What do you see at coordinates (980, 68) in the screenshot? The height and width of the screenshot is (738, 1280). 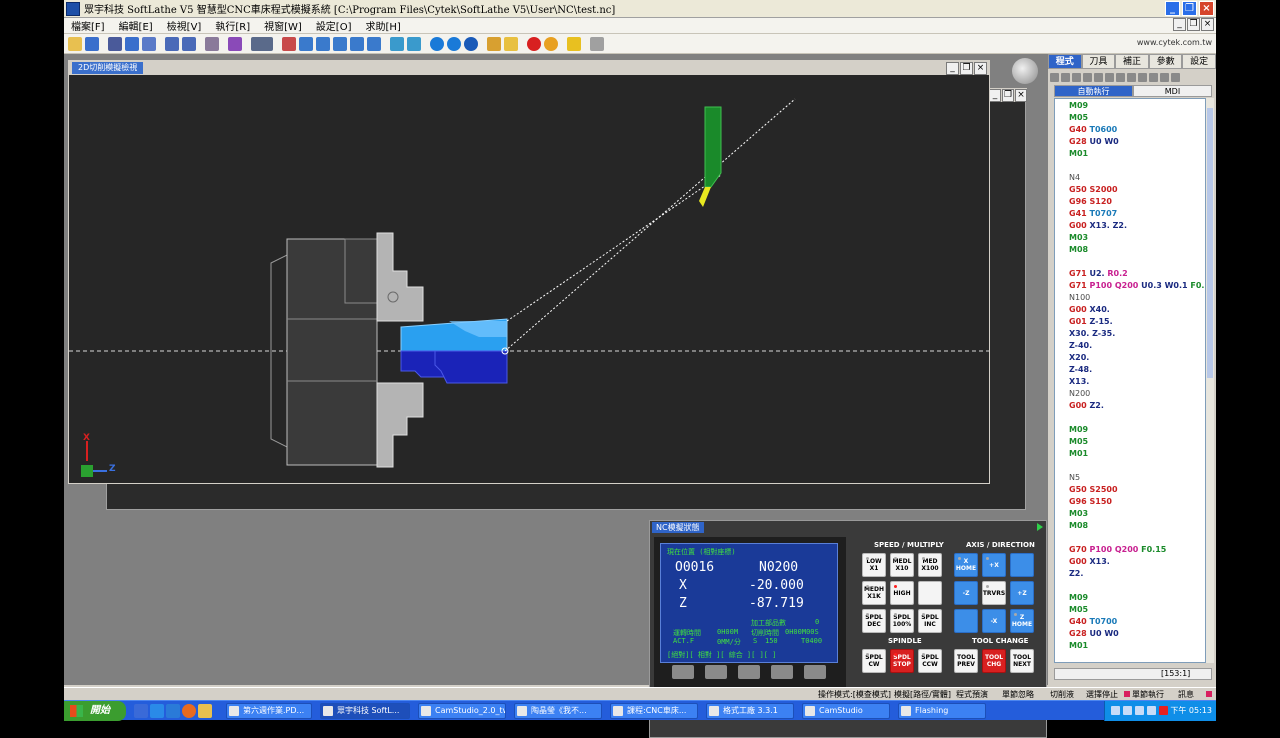 I see `sim-close-button: ×` at bounding box center [980, 68].